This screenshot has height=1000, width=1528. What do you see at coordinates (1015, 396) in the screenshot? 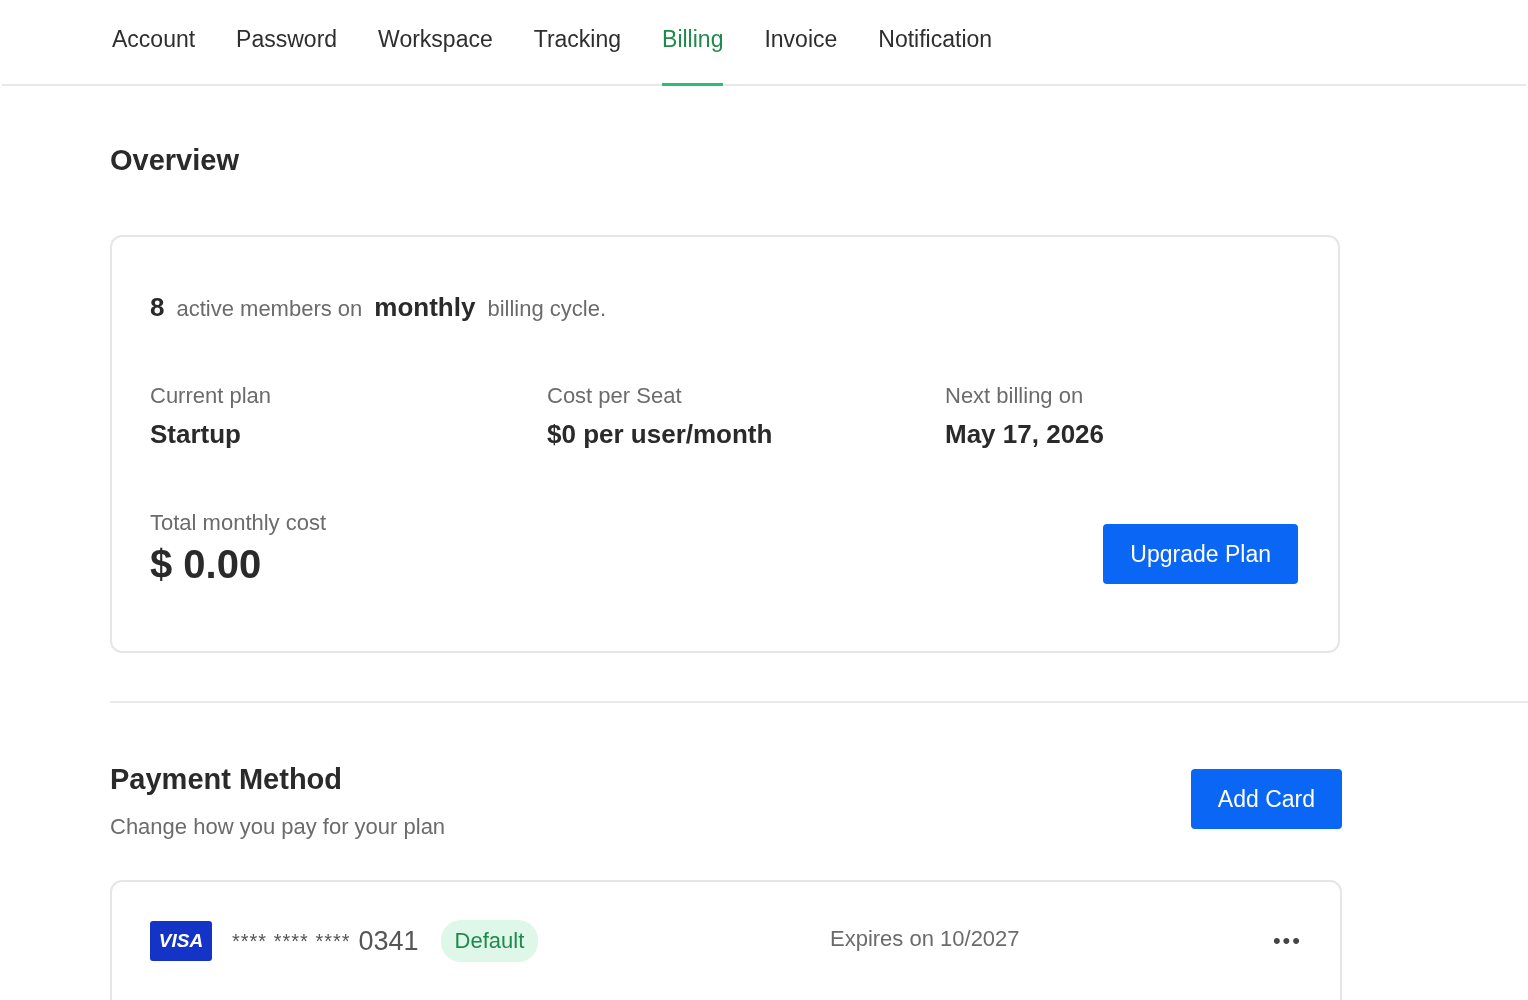
I see `stat-label: Next billing on` at bounding box center [1015, 396].